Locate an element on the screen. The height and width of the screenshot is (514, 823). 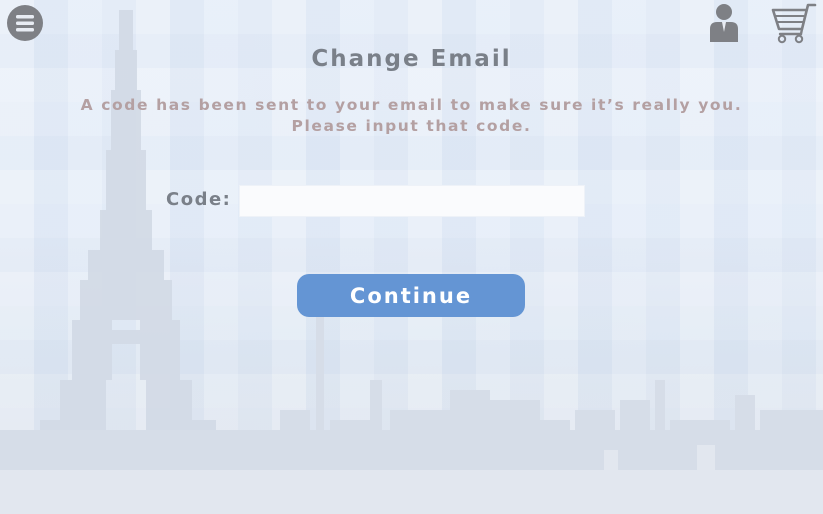
code-input is located at coordinates (412, 201).